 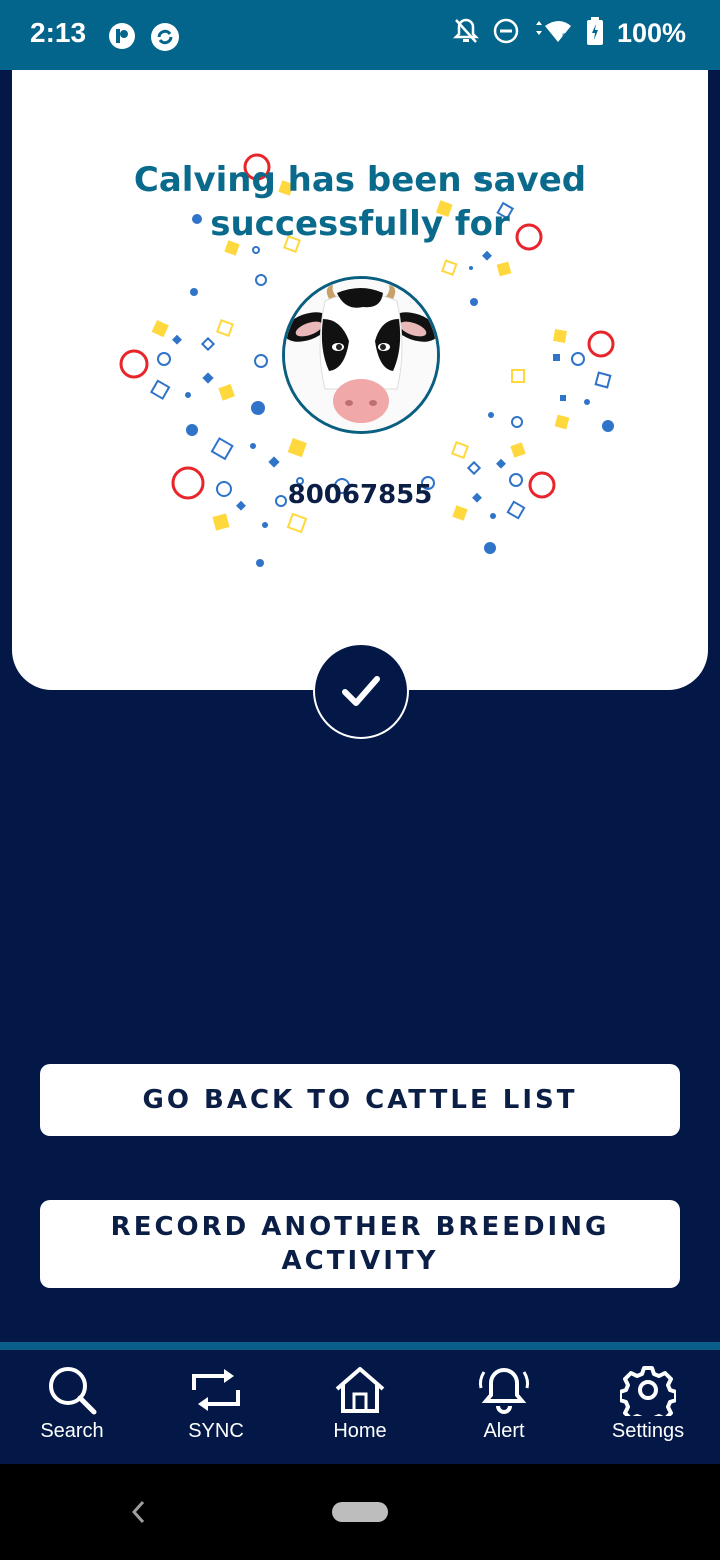 What do you see at coordinates (504, 1390) in the screenshot?
I see `alert-bell-icon` at bounding box center [504, 1390].